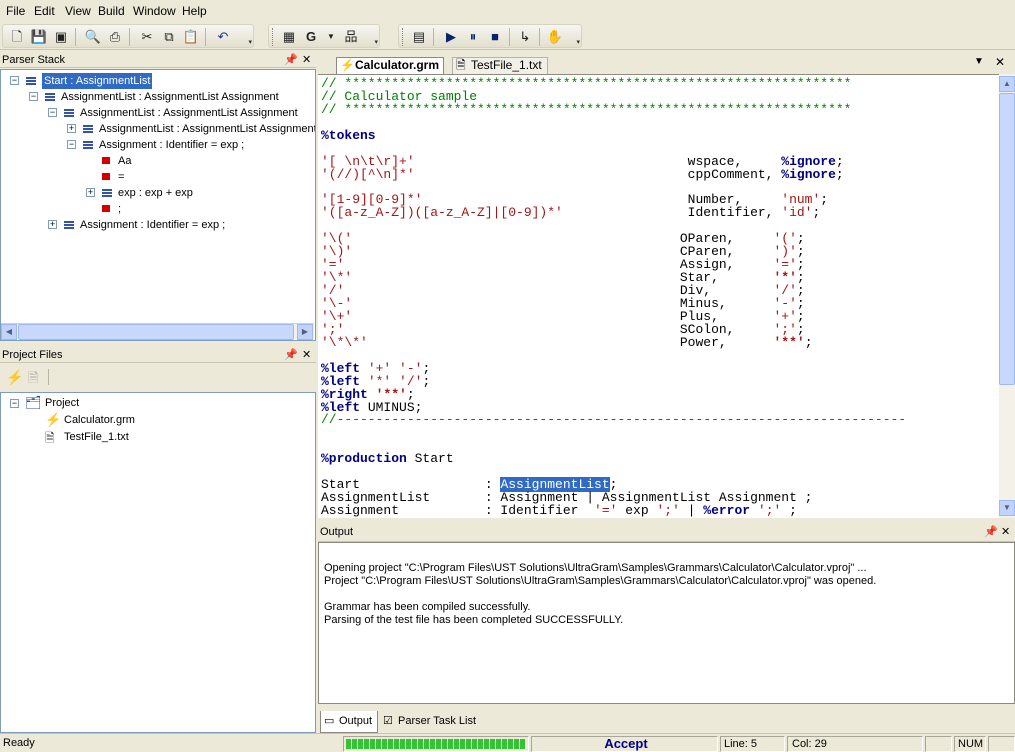 The width and height of the screenshot is (1015, 752). What do you see at coordinates (351, 37) in the screenshot?
I see `tree-icon: 品` at bounding box center [351, 37].